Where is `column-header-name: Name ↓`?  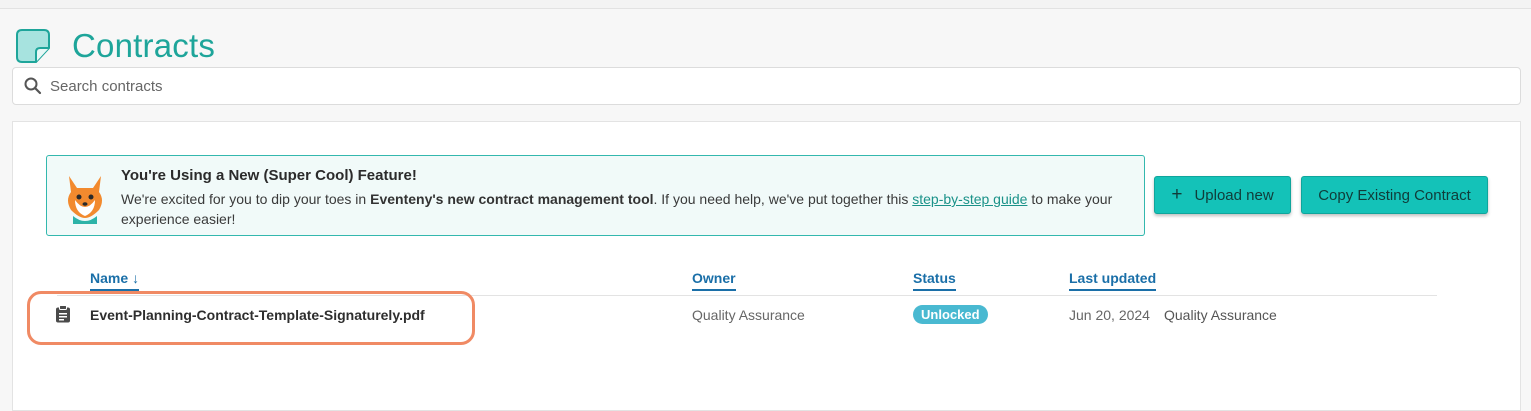
column-header-name: Name ↓ is located at coordinates (115, 280).